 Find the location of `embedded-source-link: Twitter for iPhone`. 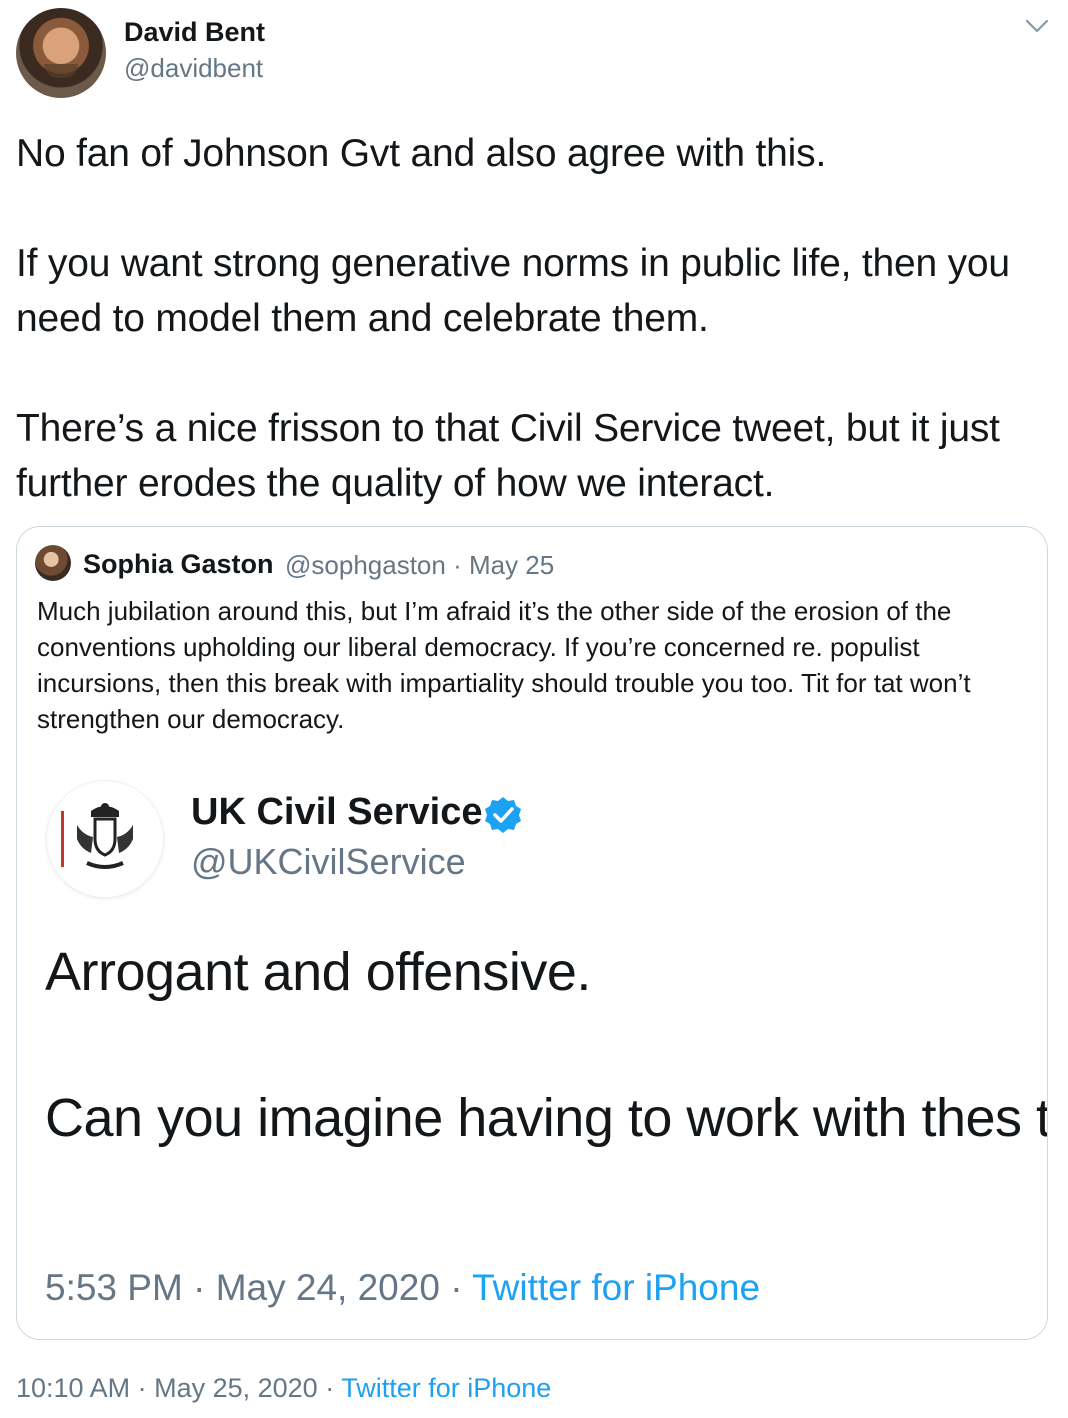

embedded-source-link: Twitter for iPhone is located at coordinates (616, 1287).